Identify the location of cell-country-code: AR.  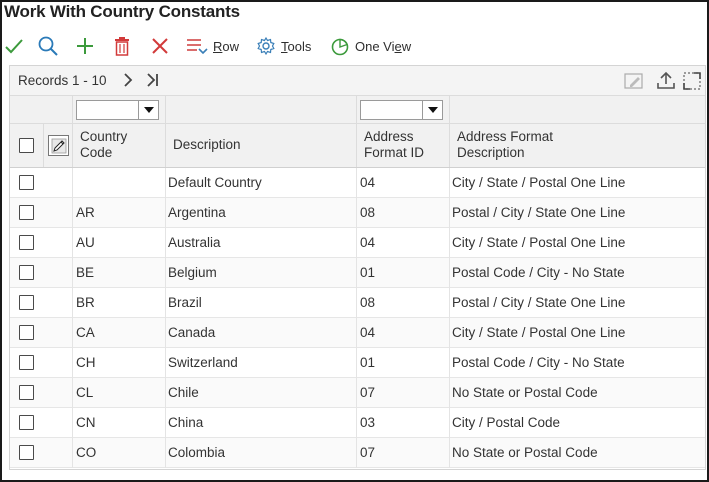
(85, 212).